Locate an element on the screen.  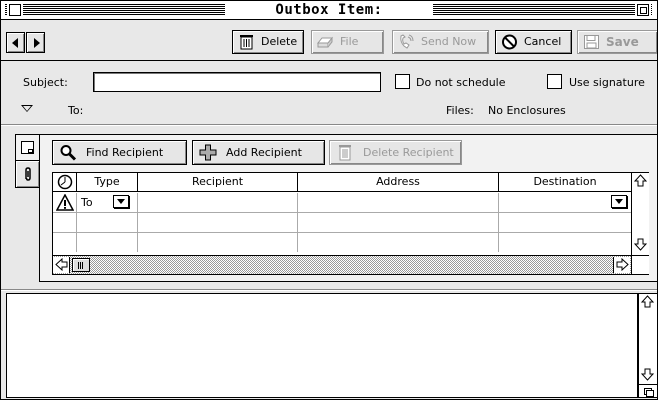
do-not-schedule-checkbox is located at coordinates (402, 81).